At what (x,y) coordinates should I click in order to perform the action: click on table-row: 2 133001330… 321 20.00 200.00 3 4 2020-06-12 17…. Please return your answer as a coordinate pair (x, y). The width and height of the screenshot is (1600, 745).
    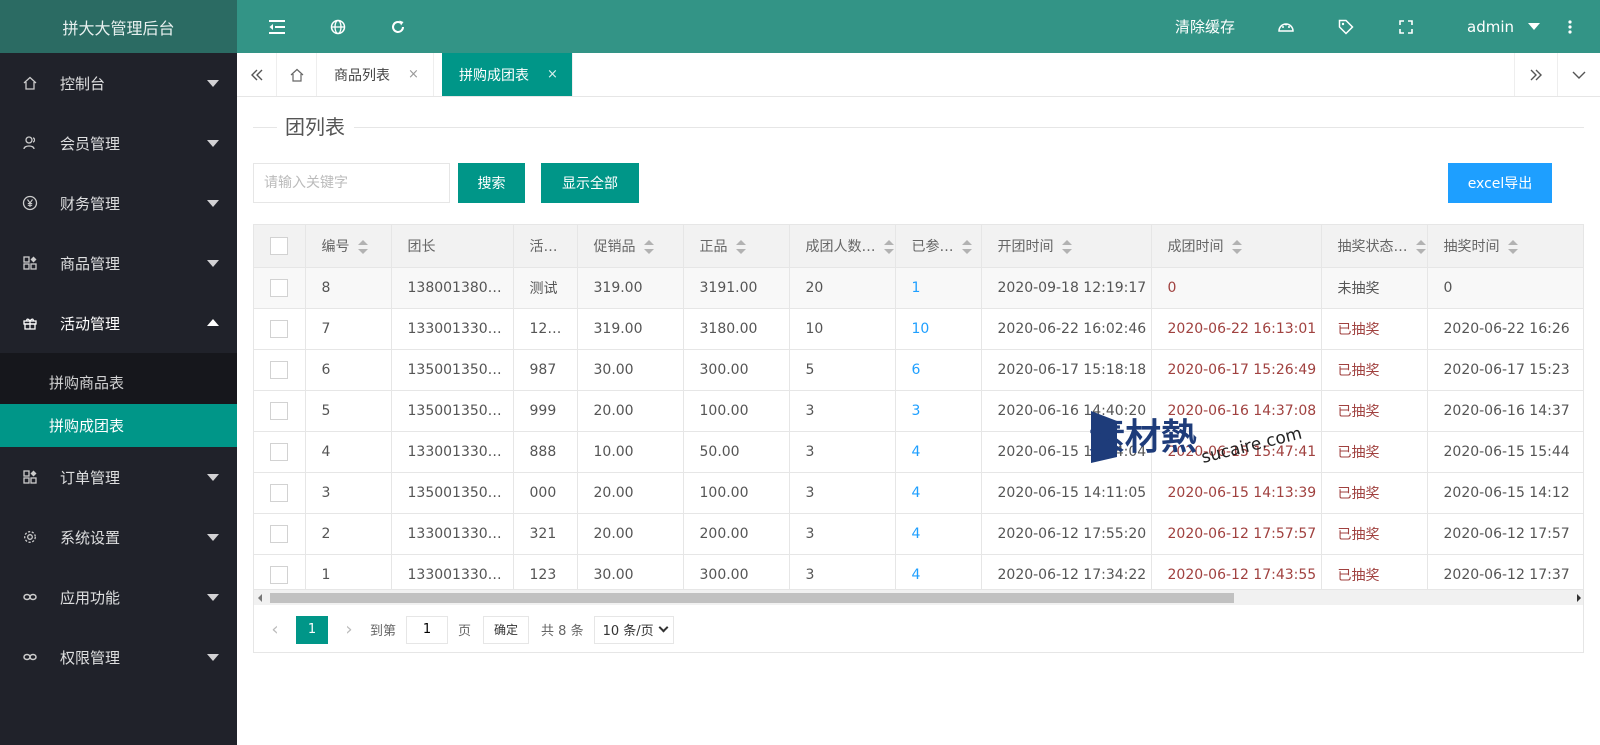
    Looking at the image, I should click on (918, 534).